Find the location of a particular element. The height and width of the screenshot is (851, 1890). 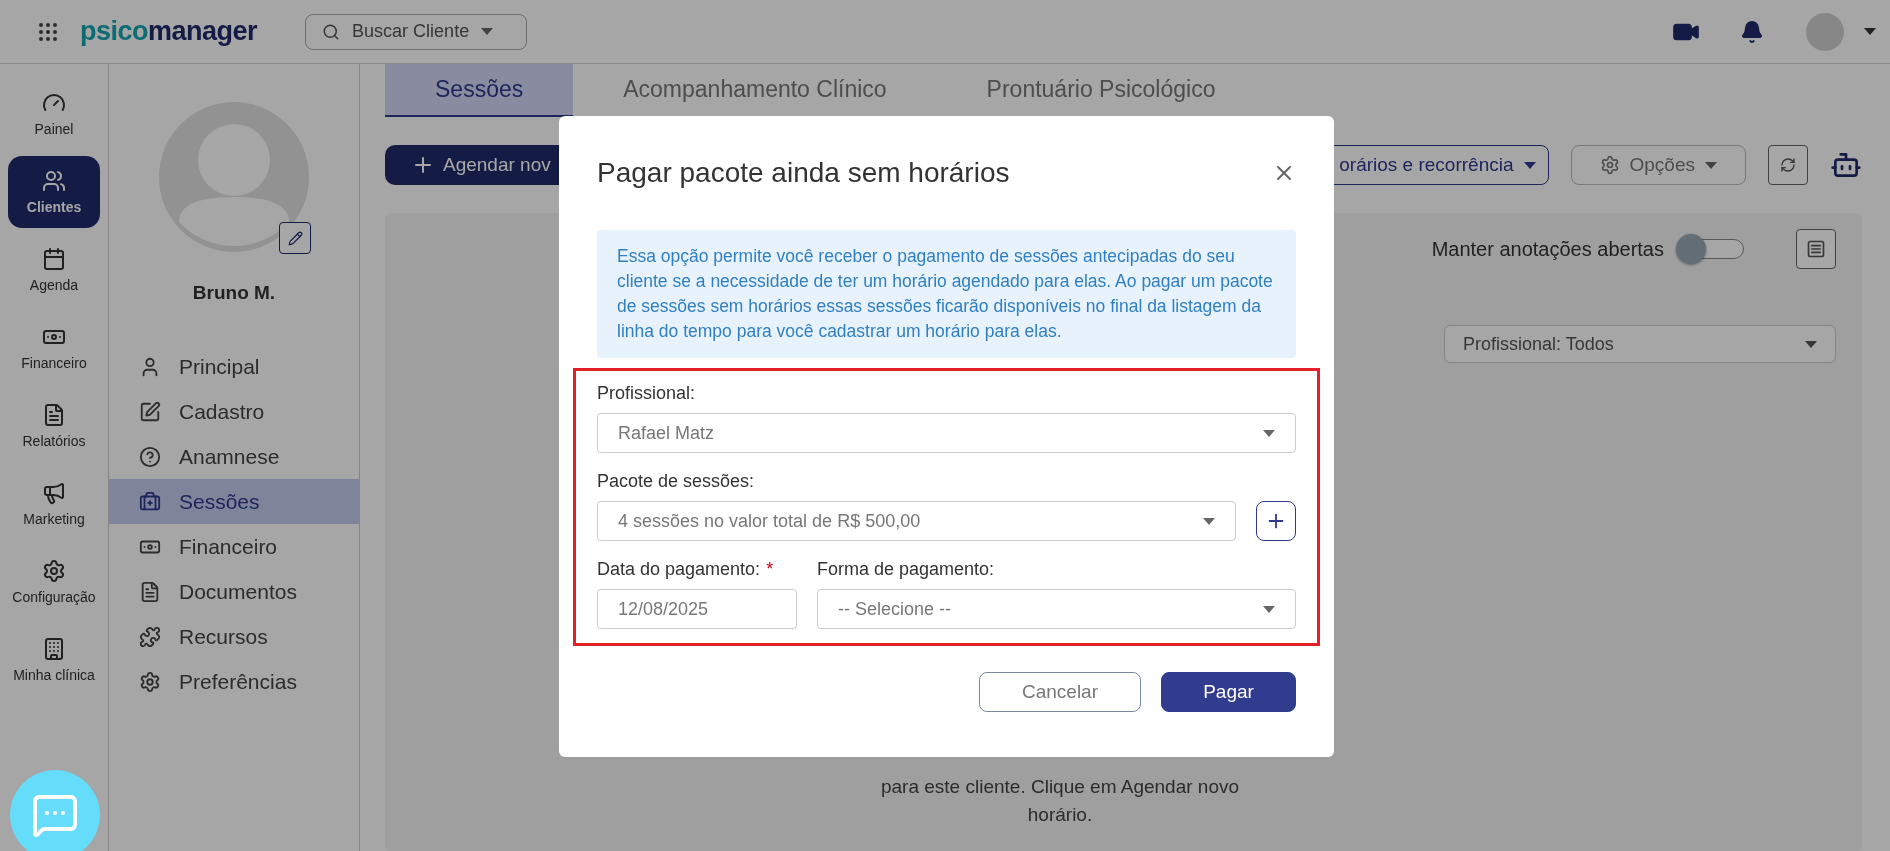

client-name: Bruno M. is located at coordinates (234, 293).